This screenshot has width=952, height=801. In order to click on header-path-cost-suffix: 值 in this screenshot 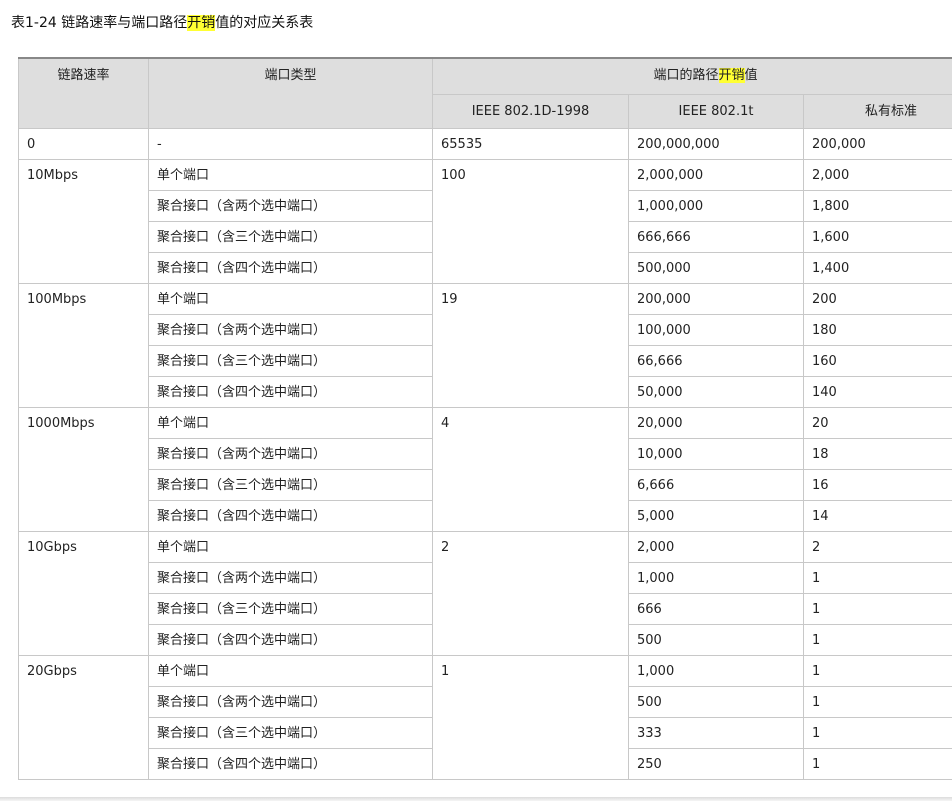, I will do `click(751, 75)`.